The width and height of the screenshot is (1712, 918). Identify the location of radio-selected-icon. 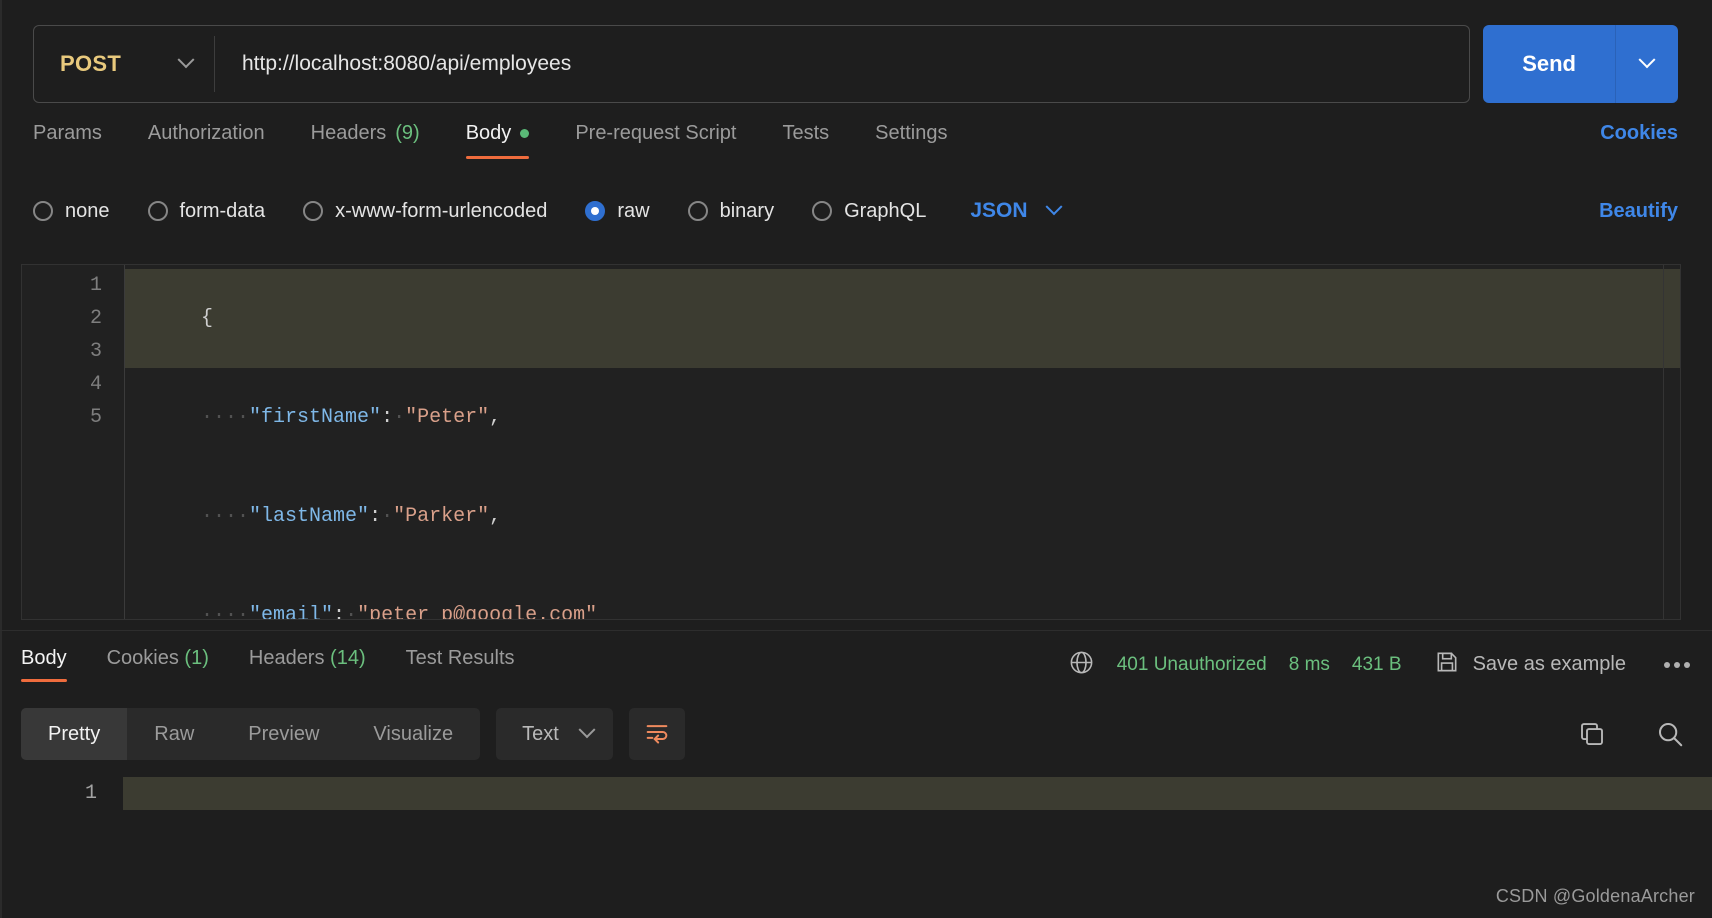
(595, 211).